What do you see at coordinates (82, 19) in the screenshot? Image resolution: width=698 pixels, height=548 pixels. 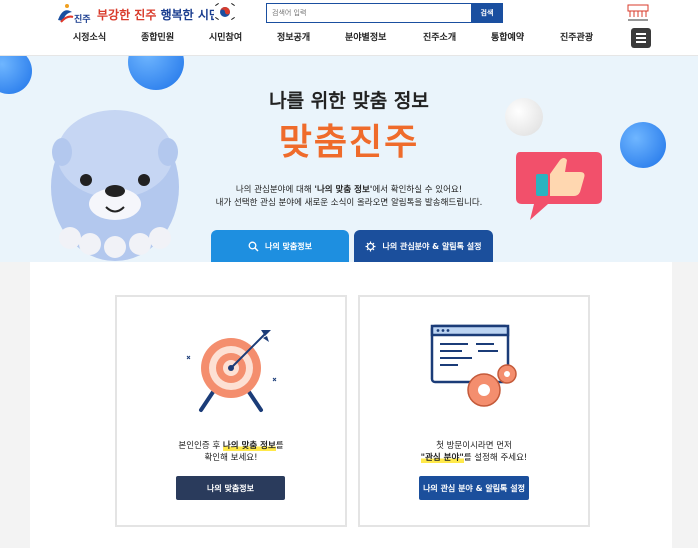 I see `logo-text: 진주` at bounding box center [82, 19].